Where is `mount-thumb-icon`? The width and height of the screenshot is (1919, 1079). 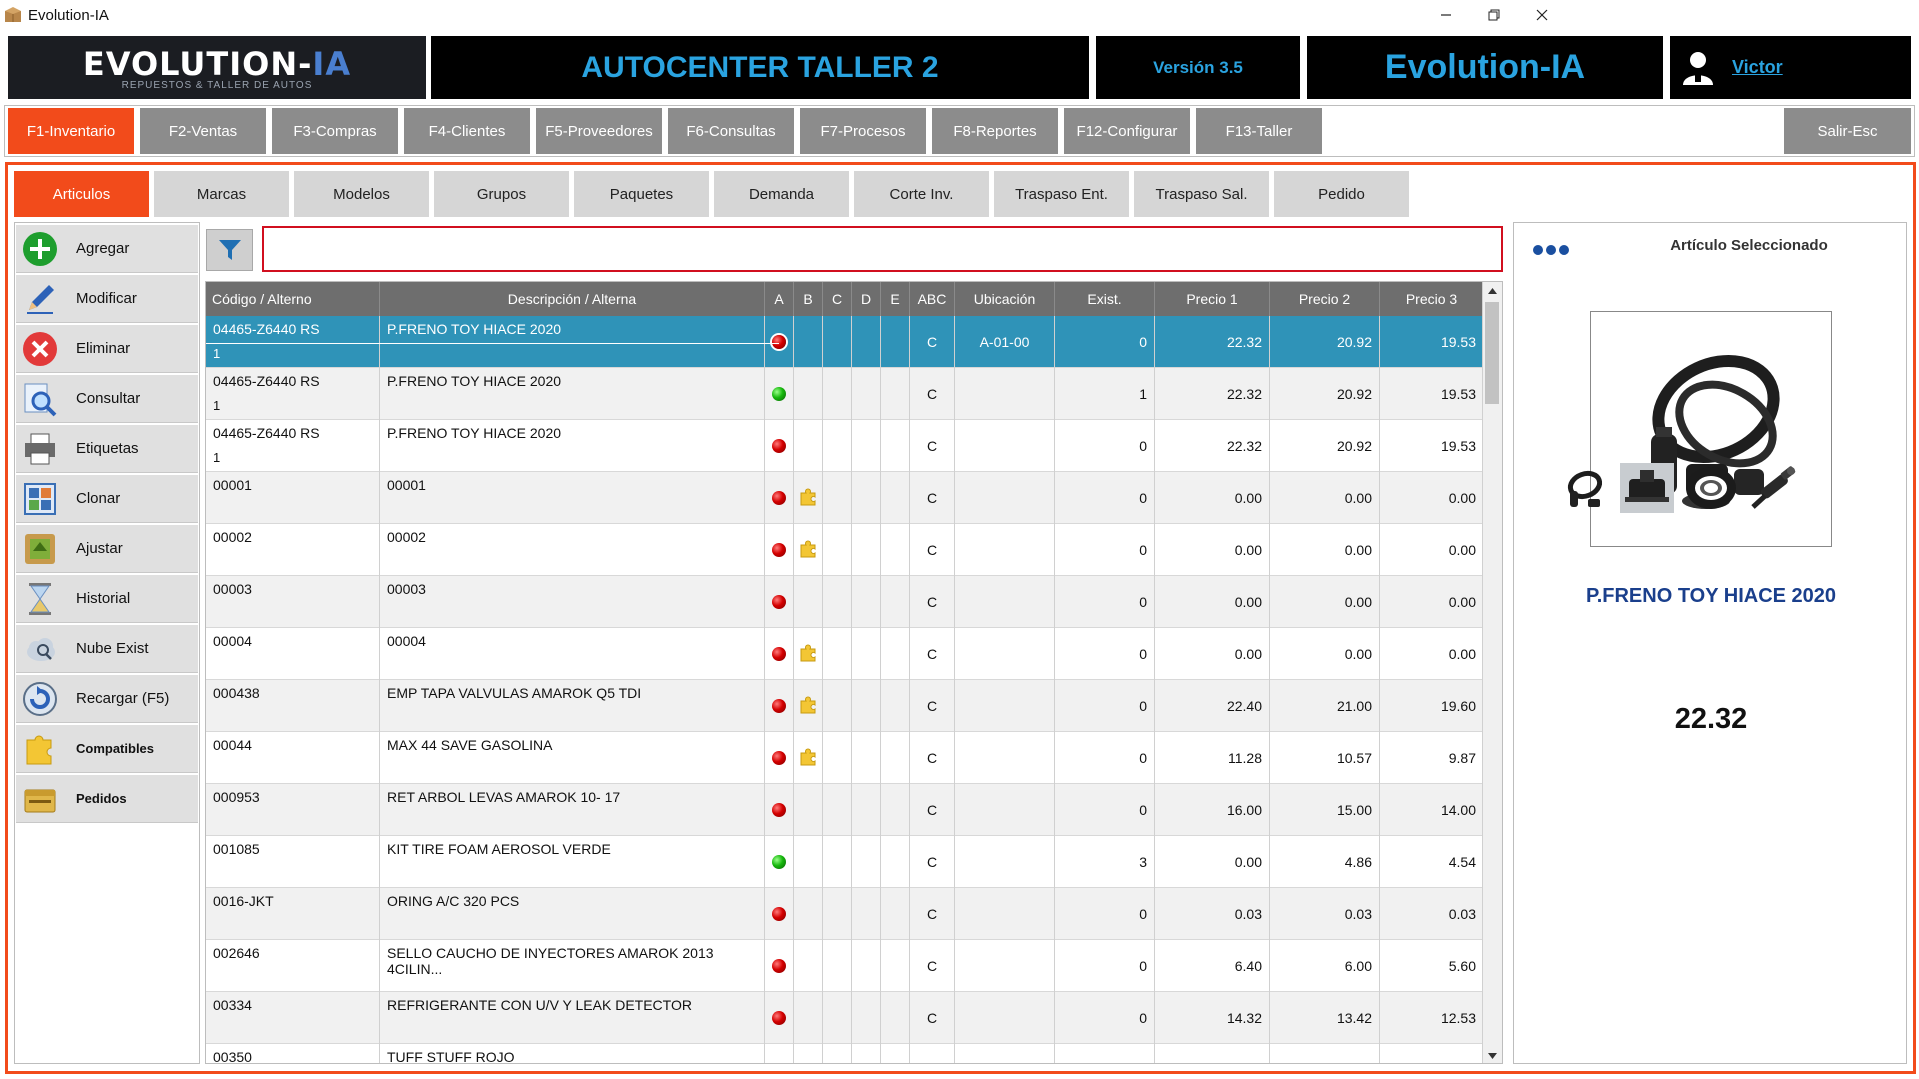
mount-thumb-icon is located at coordinates (1647, 488).